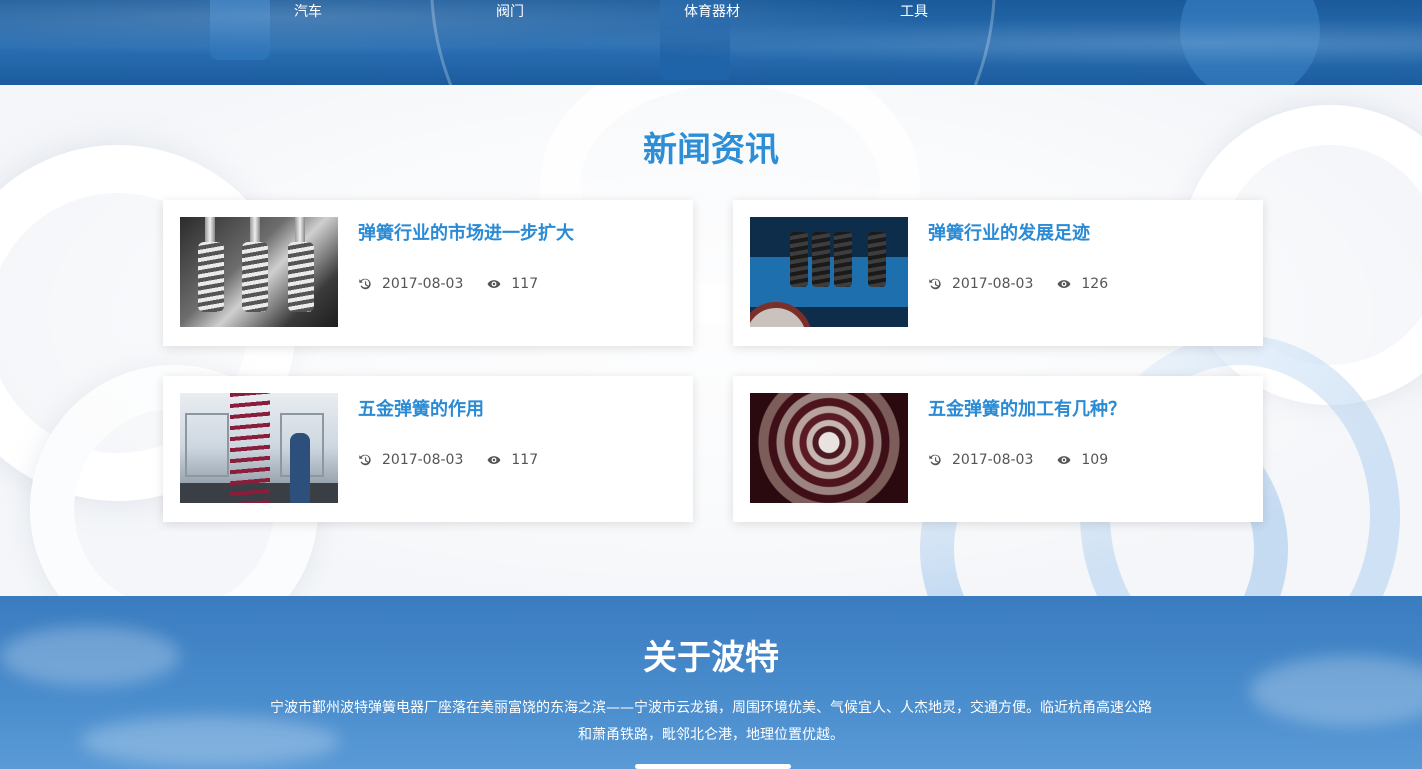 The width and height of the screenshot is (1422, 769). Describe the element at coordinates (428, 273) in the screenshot. I see `news-card: 弹簧行业的市场进一步扩大 2017-08-03 117` at that location.